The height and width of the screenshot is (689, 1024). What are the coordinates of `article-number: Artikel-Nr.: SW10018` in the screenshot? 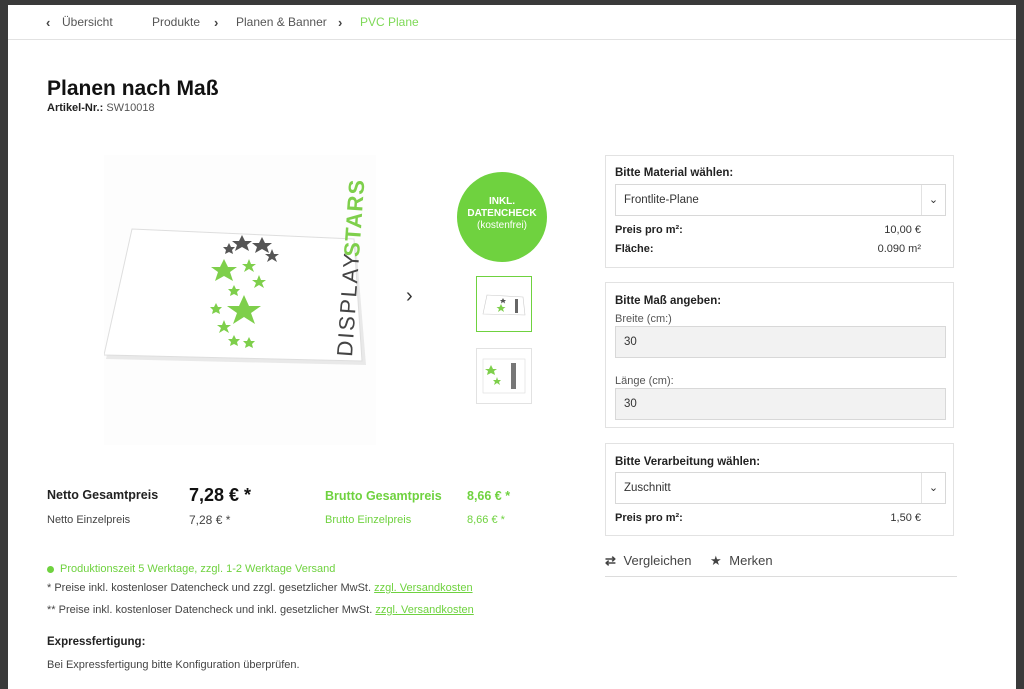 It's located at (101, 108).